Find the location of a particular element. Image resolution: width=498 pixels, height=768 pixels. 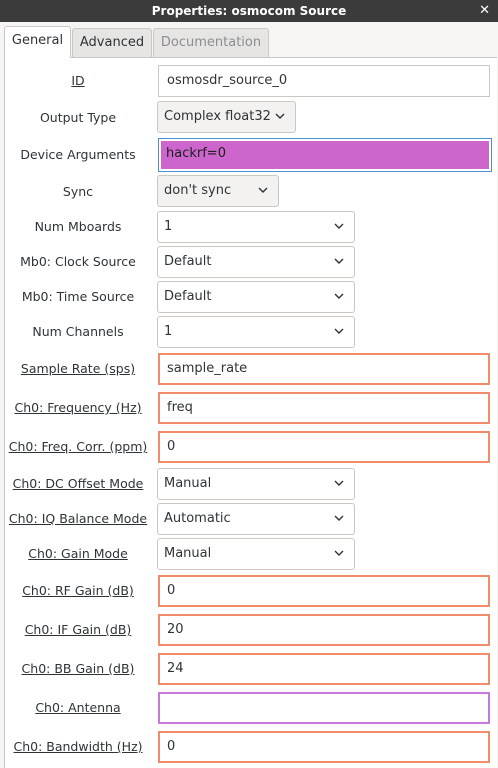

row-if-gain: Ch0: IF Gain (dB) 20 is located at coordinates (249, 631).